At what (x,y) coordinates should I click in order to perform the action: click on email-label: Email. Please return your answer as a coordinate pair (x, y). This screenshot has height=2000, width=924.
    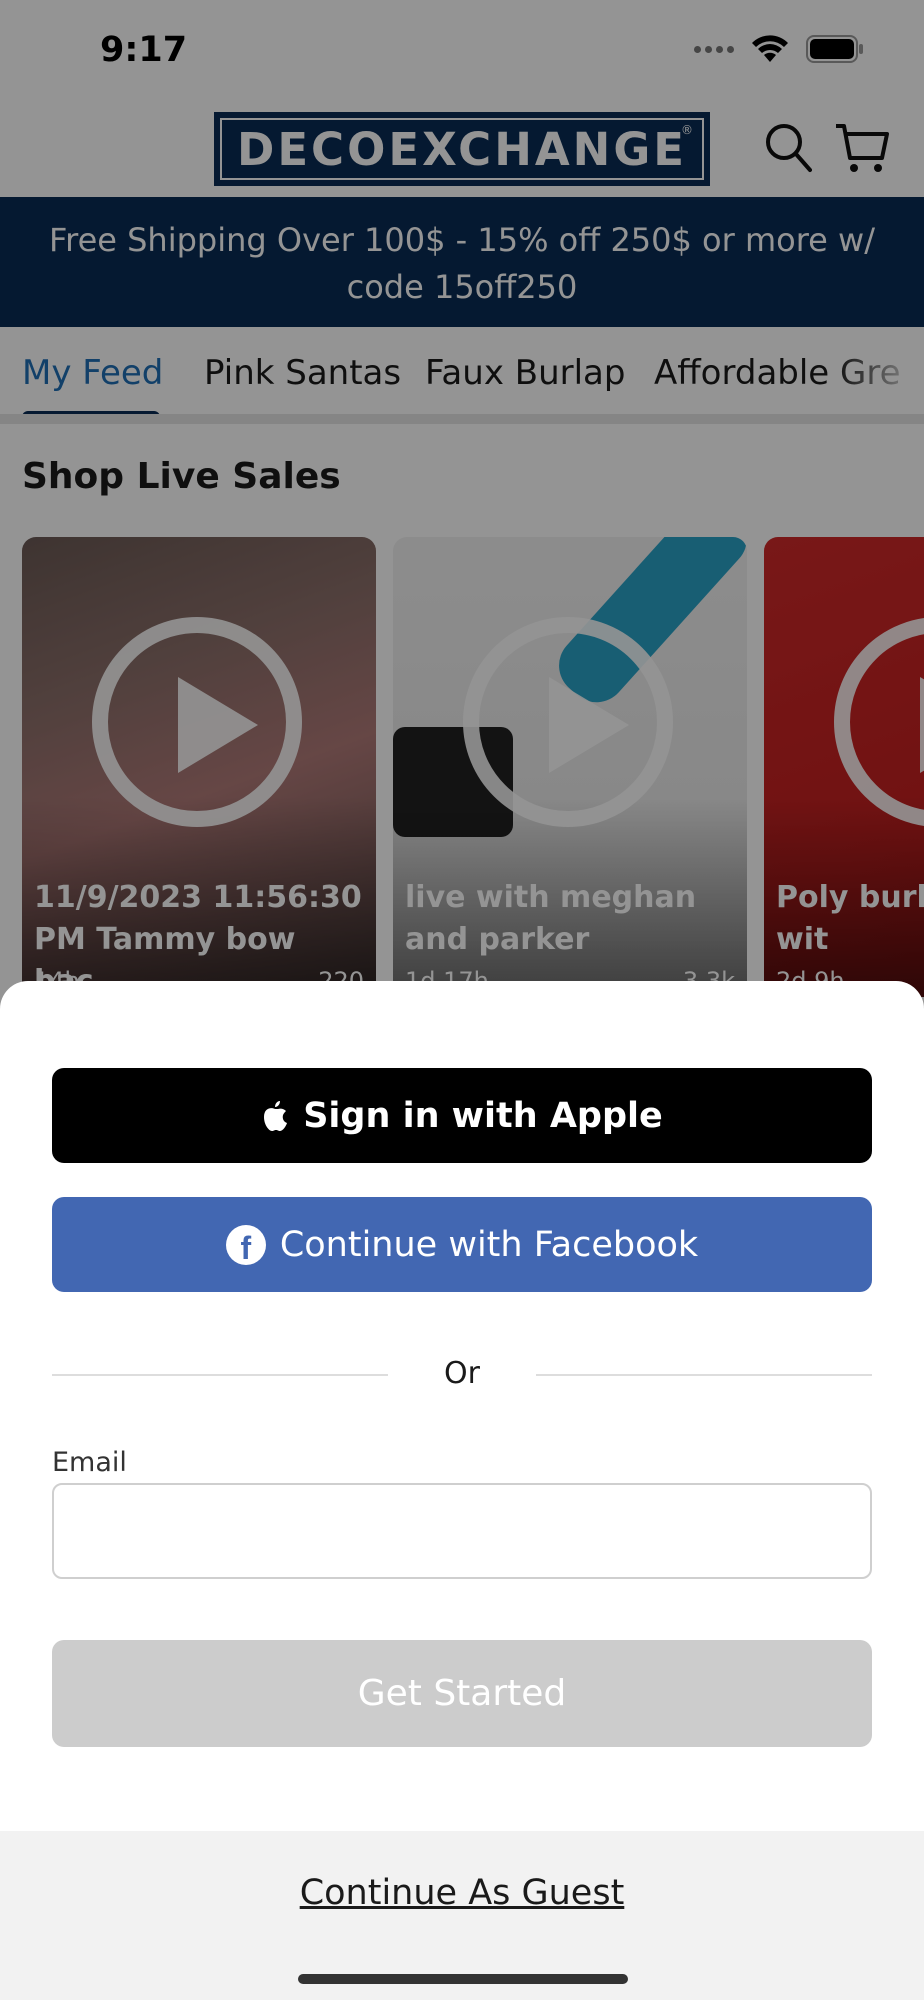
    Looking at the image, I should click on (89, 1462).